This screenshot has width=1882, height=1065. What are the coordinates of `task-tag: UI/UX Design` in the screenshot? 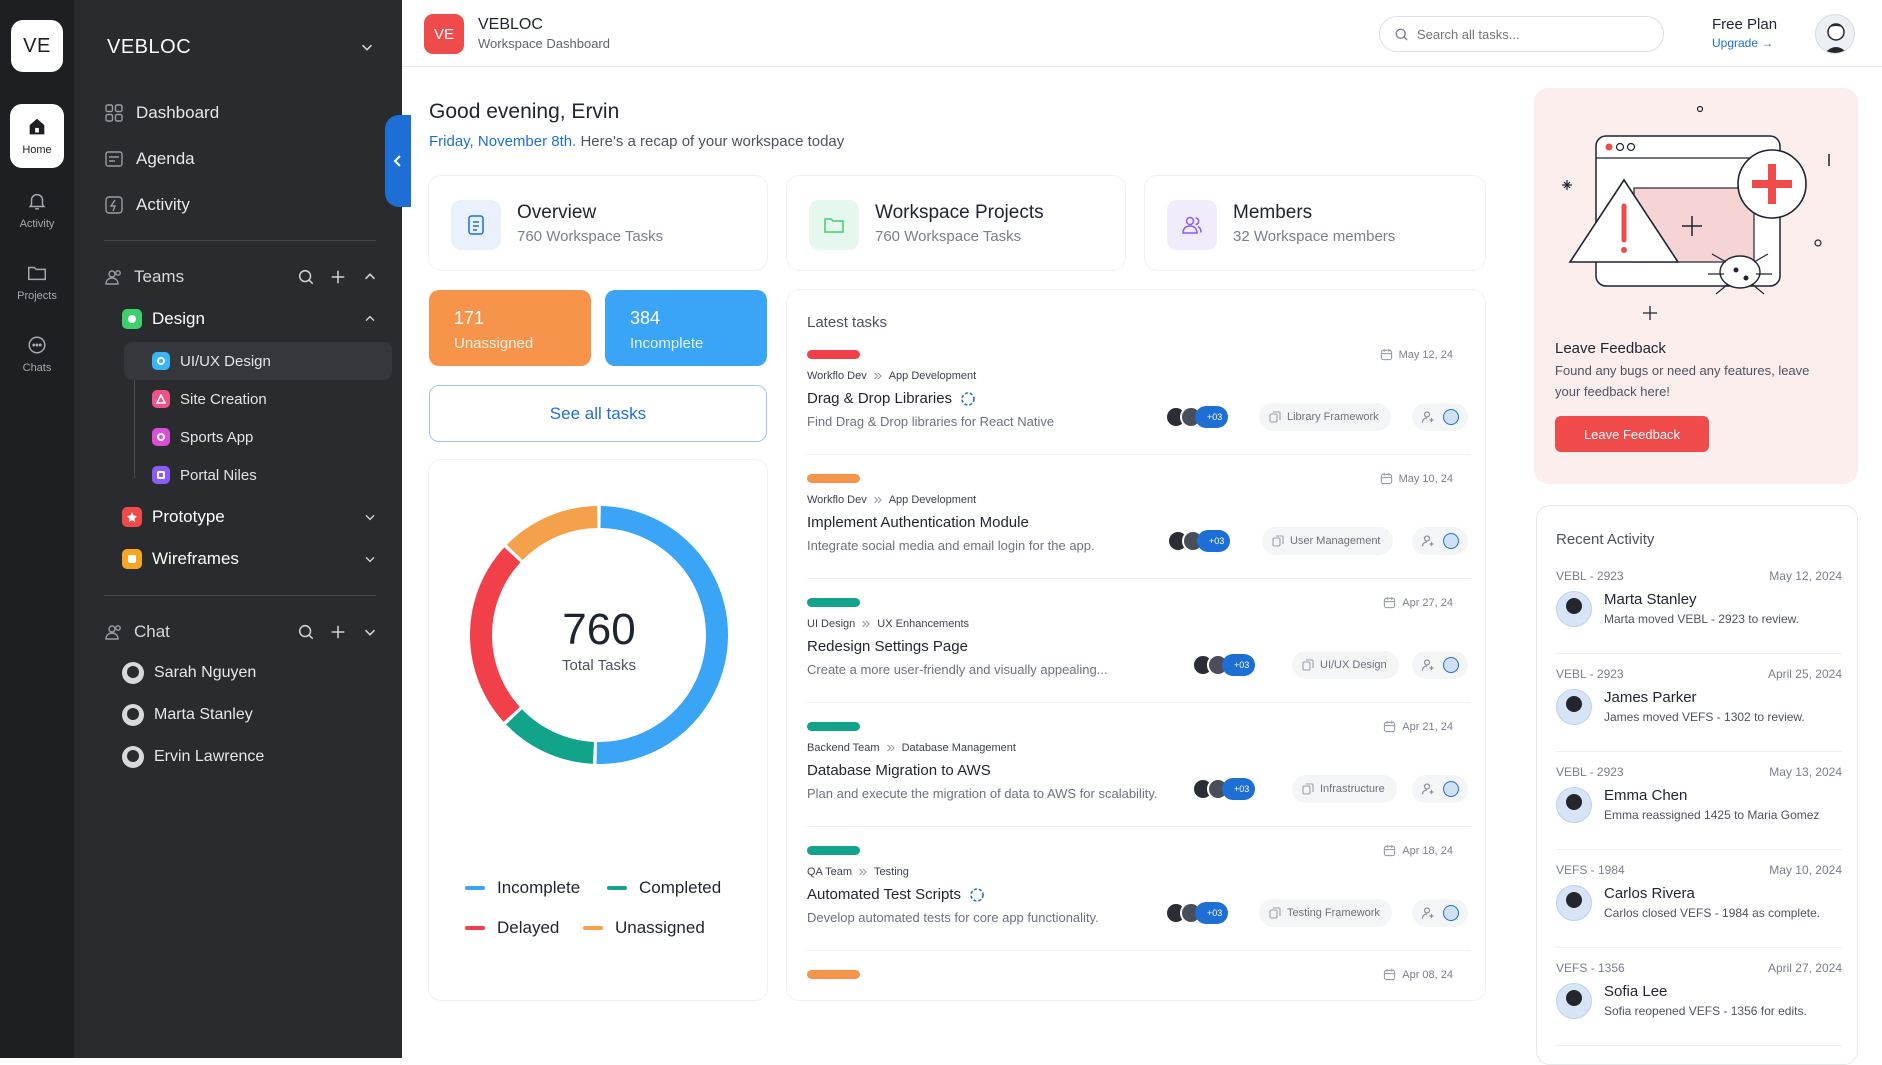 It's located at (1345, 665).